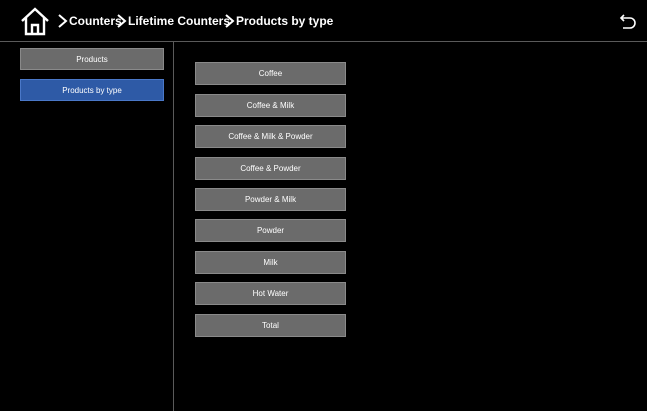 The image size is (647, 411). What do you see at coordinates (270, 293) in the screenshot?
I see `type-button-hot-water: Hot Water` at bounding box center [270, 293].